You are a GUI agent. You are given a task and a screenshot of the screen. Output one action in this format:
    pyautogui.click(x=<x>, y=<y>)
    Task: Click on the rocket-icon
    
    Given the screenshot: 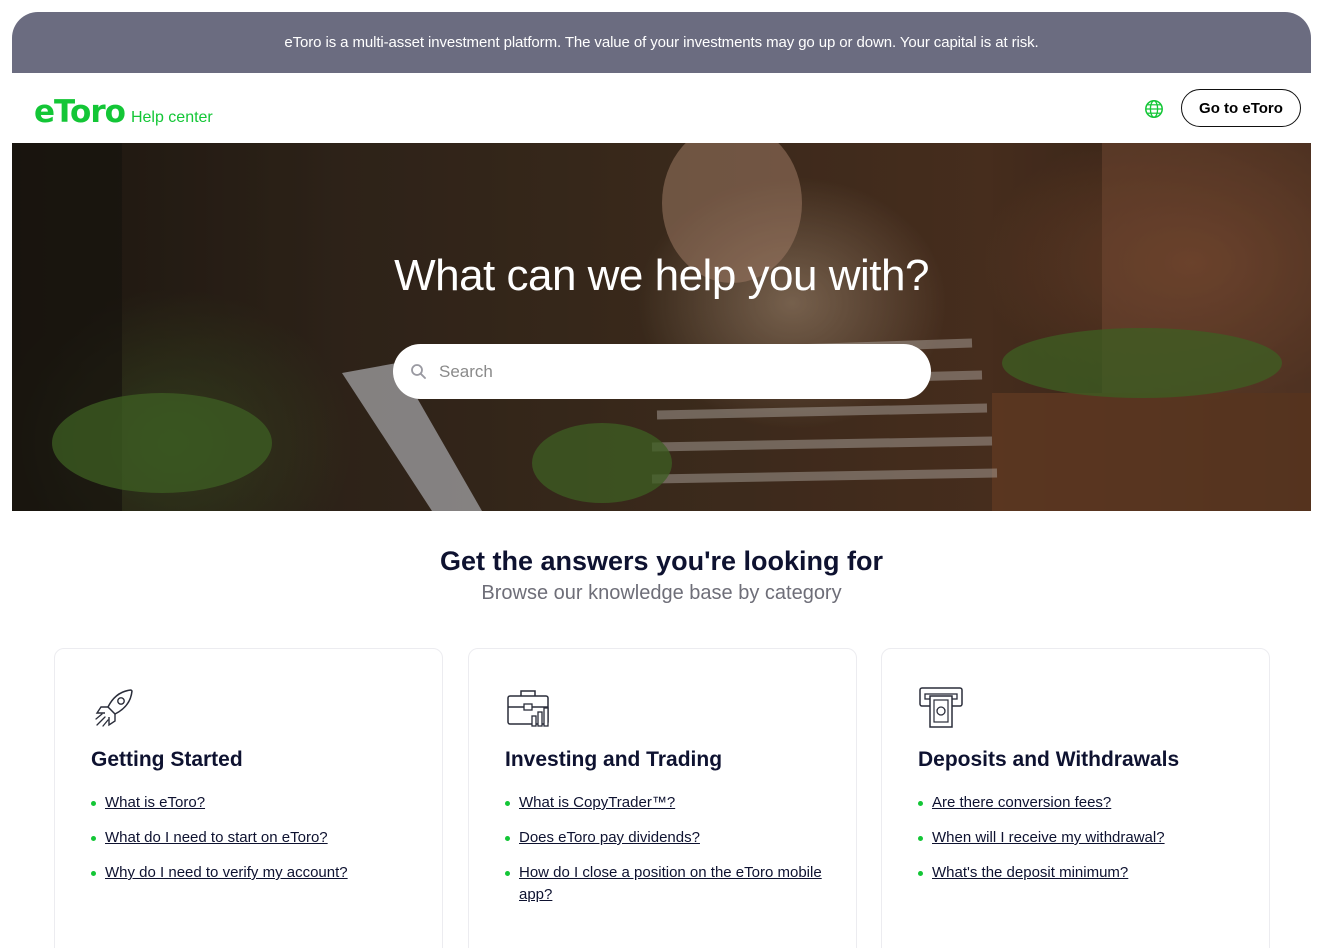 What is the action you would take?
    pyautogui.click(x=114, y=708)
    